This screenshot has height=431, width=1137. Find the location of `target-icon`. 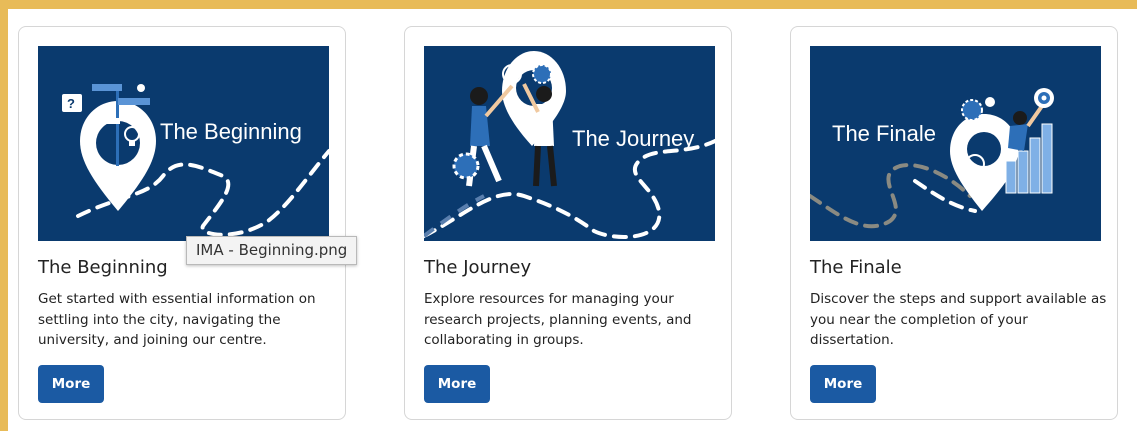

target-icon is located at coordinates (1044, 98).